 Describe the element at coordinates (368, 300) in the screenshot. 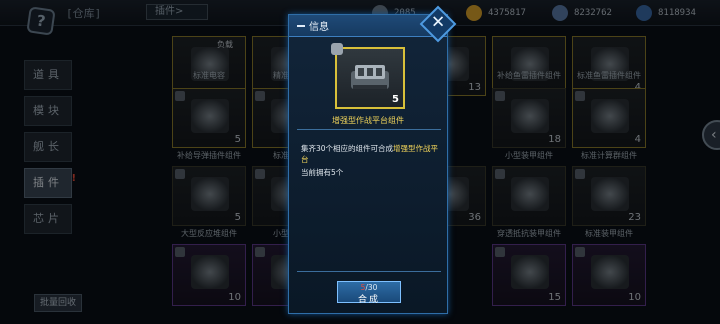

I see `craft-label: 合成` at that location.